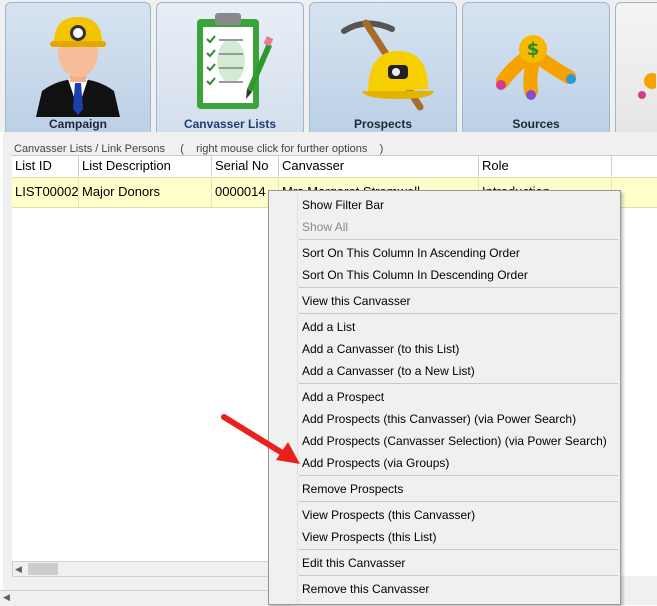 This screenshot has width=657, height=606. What do you see at coordinates (343, 397) in the screenshot?
I see `menu-item-add-prospect: Add a Prospect` at bounding box center [343, 397].